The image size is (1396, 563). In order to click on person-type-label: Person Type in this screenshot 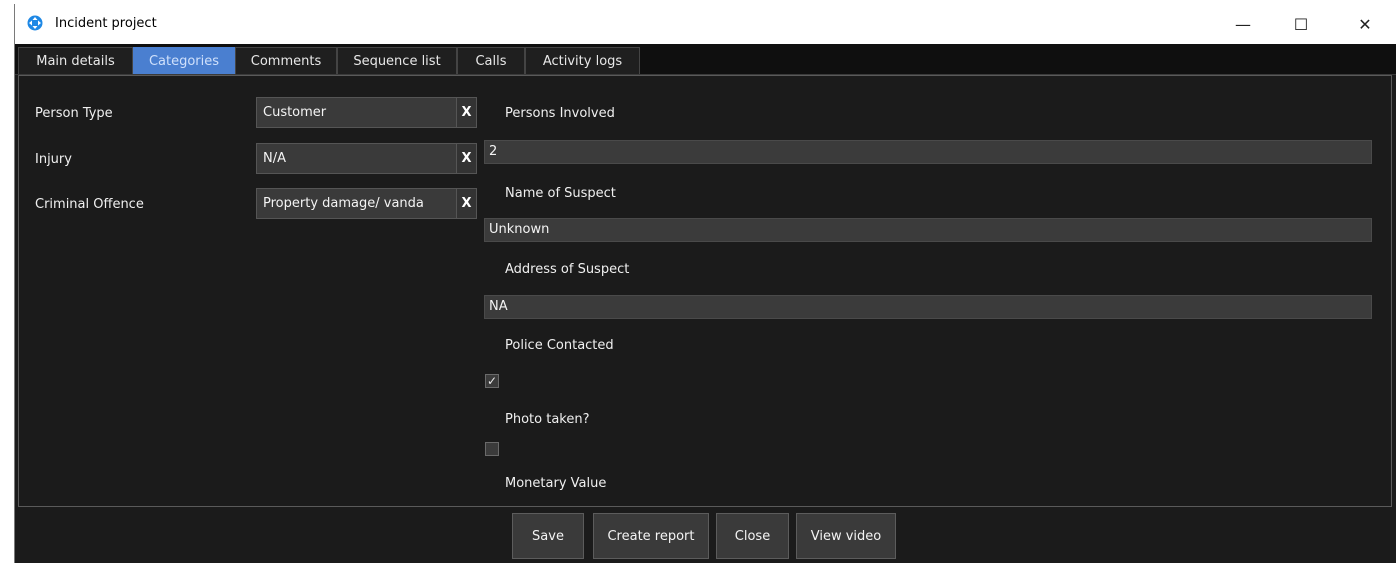, I will do `click(74, 113)`.